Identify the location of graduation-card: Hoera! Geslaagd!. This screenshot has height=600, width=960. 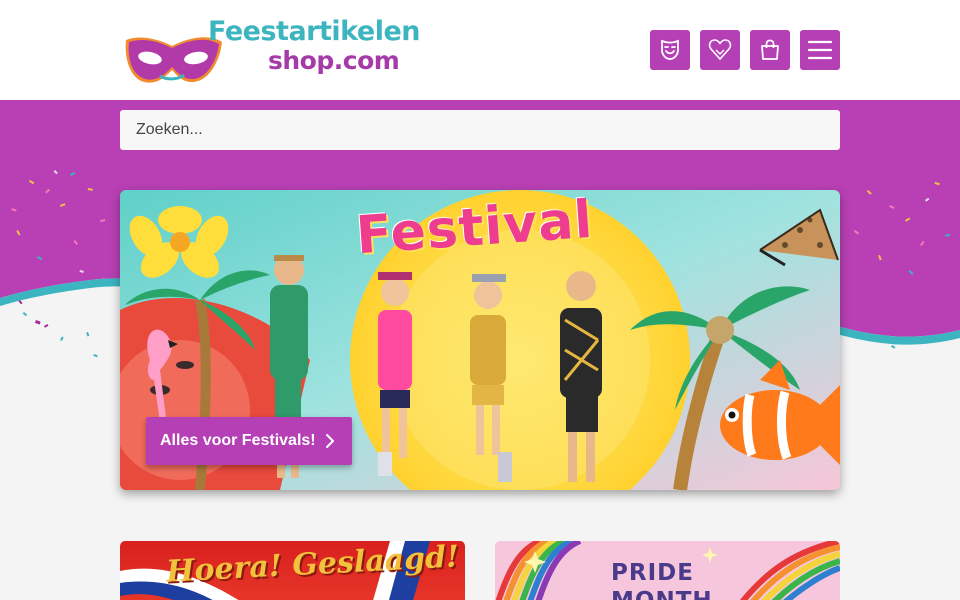
(292, 570).